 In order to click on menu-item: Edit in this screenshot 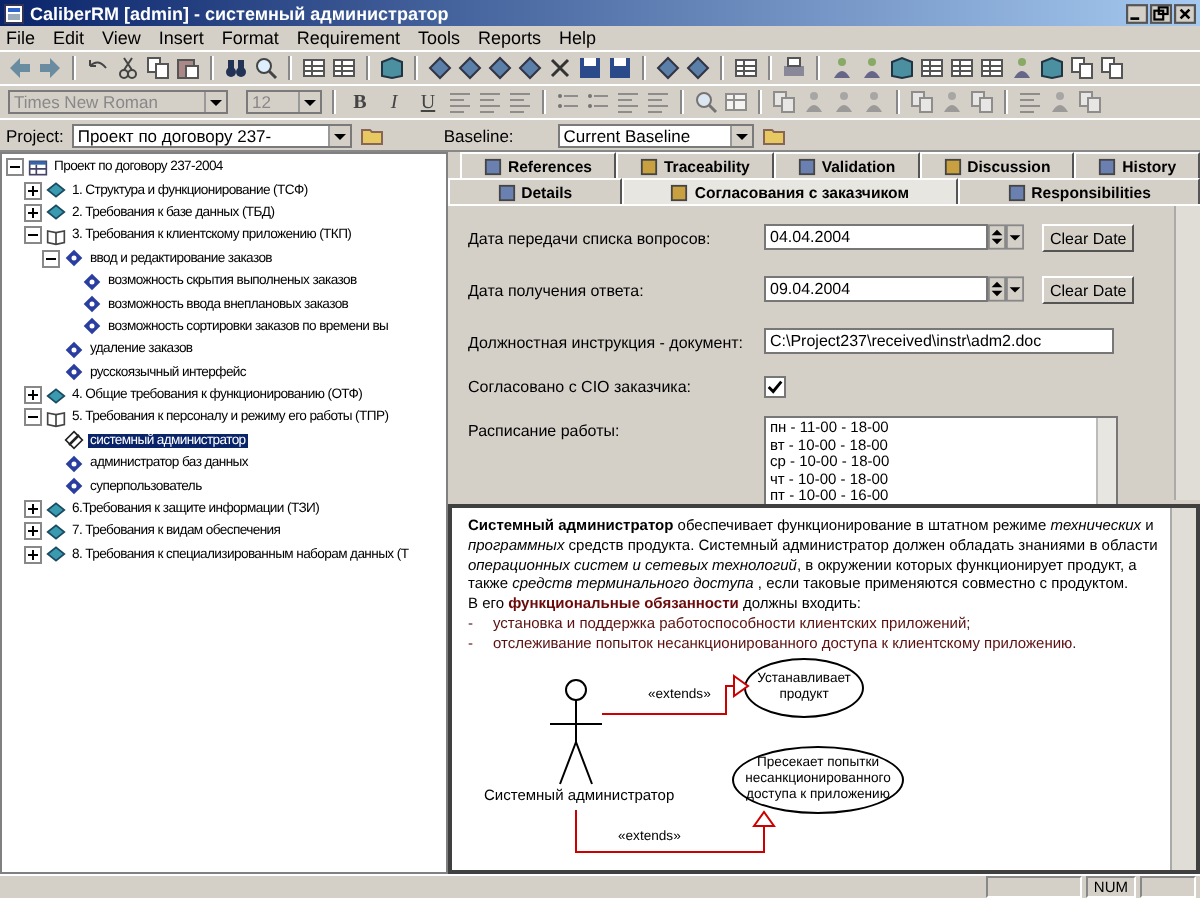, I will do `click(69, 38)`.